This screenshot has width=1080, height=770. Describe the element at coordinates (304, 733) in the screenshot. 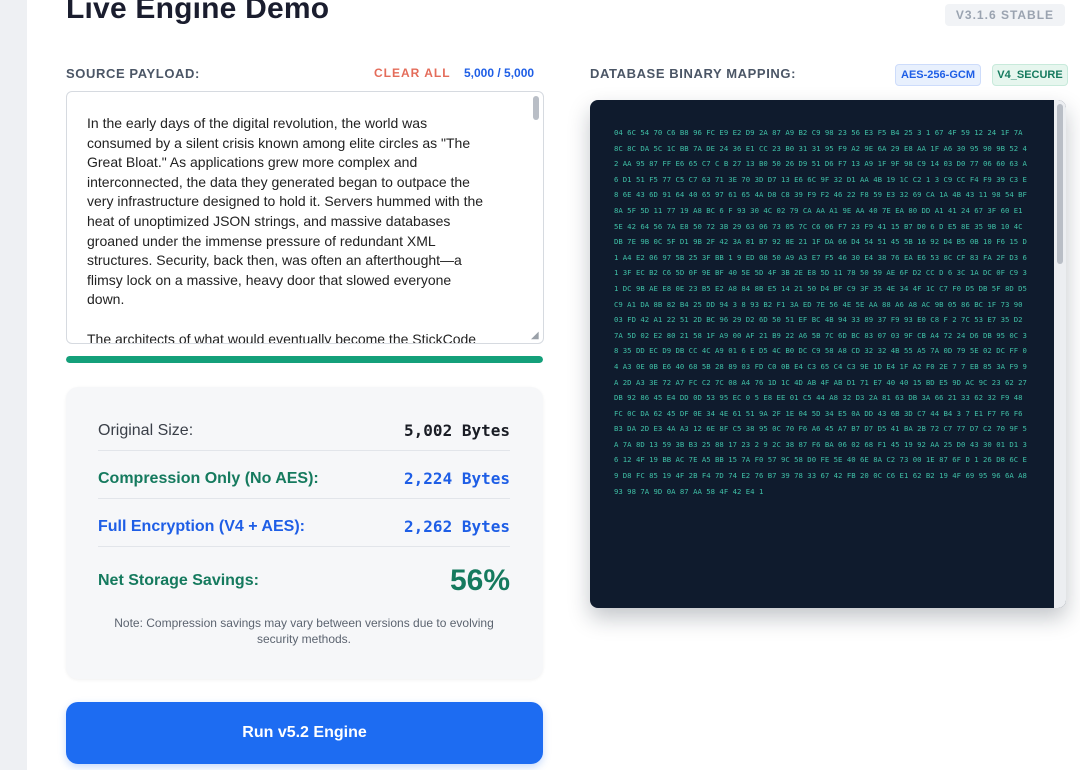

I see `run-engine-button: Run v5.2 Engine` at that location.